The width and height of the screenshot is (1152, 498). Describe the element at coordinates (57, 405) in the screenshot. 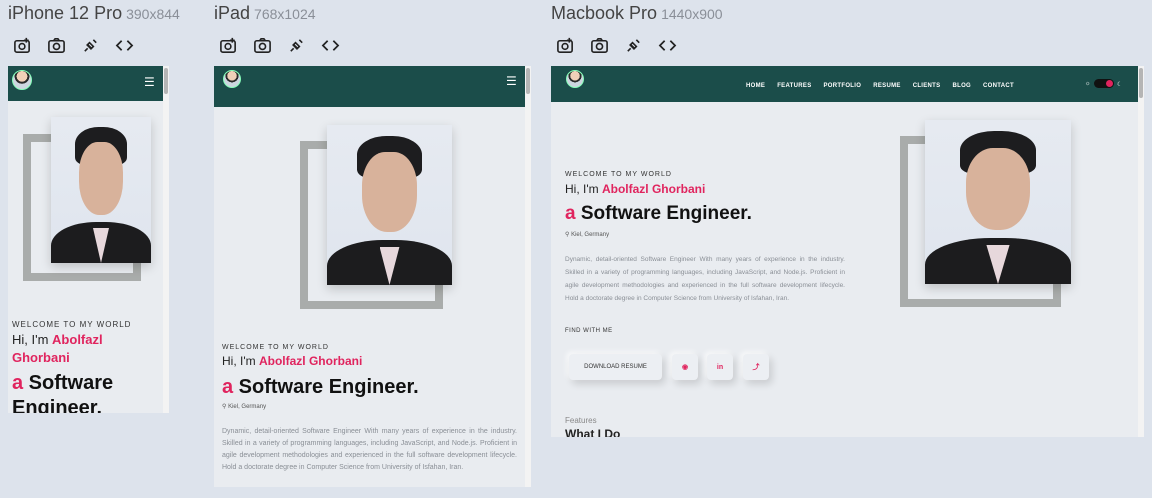

I see `role-line2: Engineer.` at that location.